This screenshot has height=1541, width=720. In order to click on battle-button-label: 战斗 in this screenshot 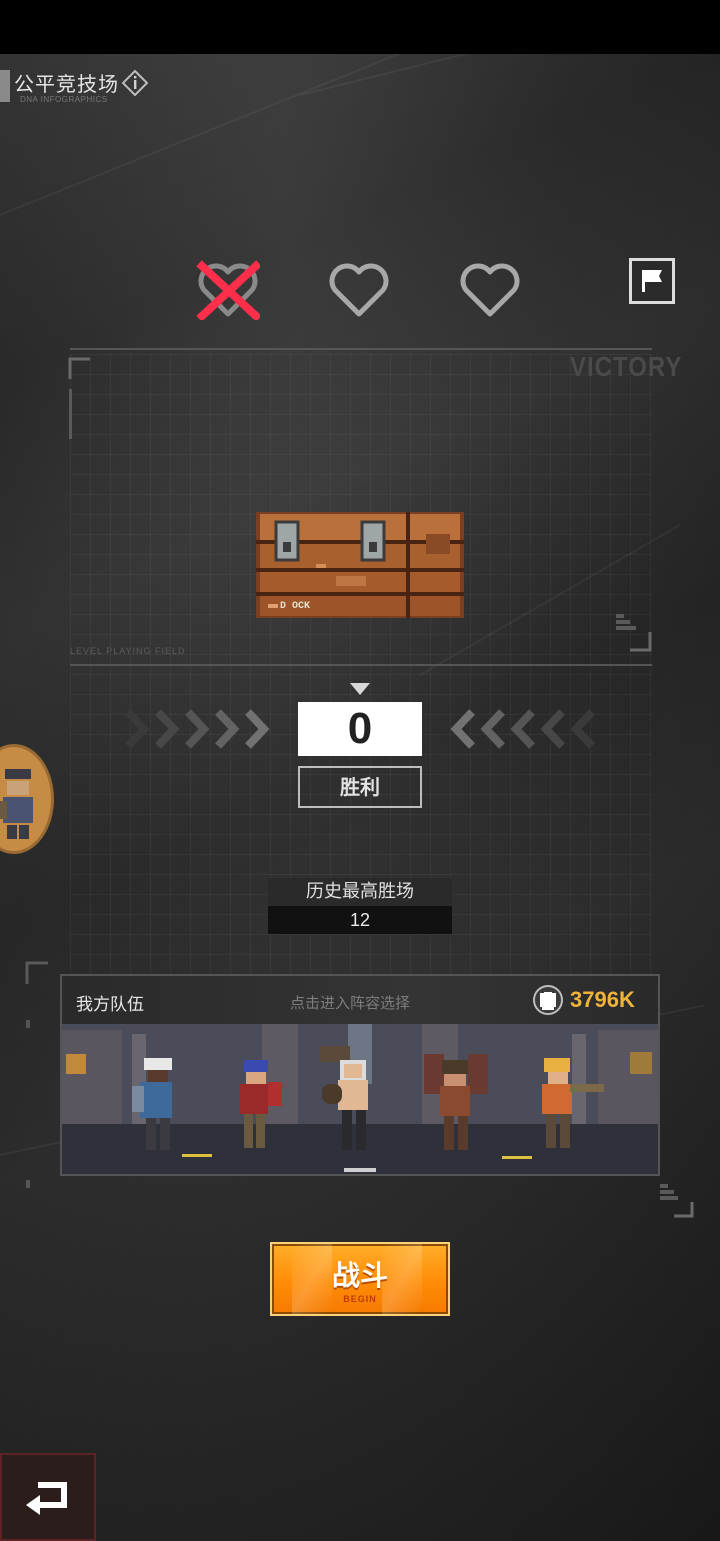, I will do `click(359, 1275)`.